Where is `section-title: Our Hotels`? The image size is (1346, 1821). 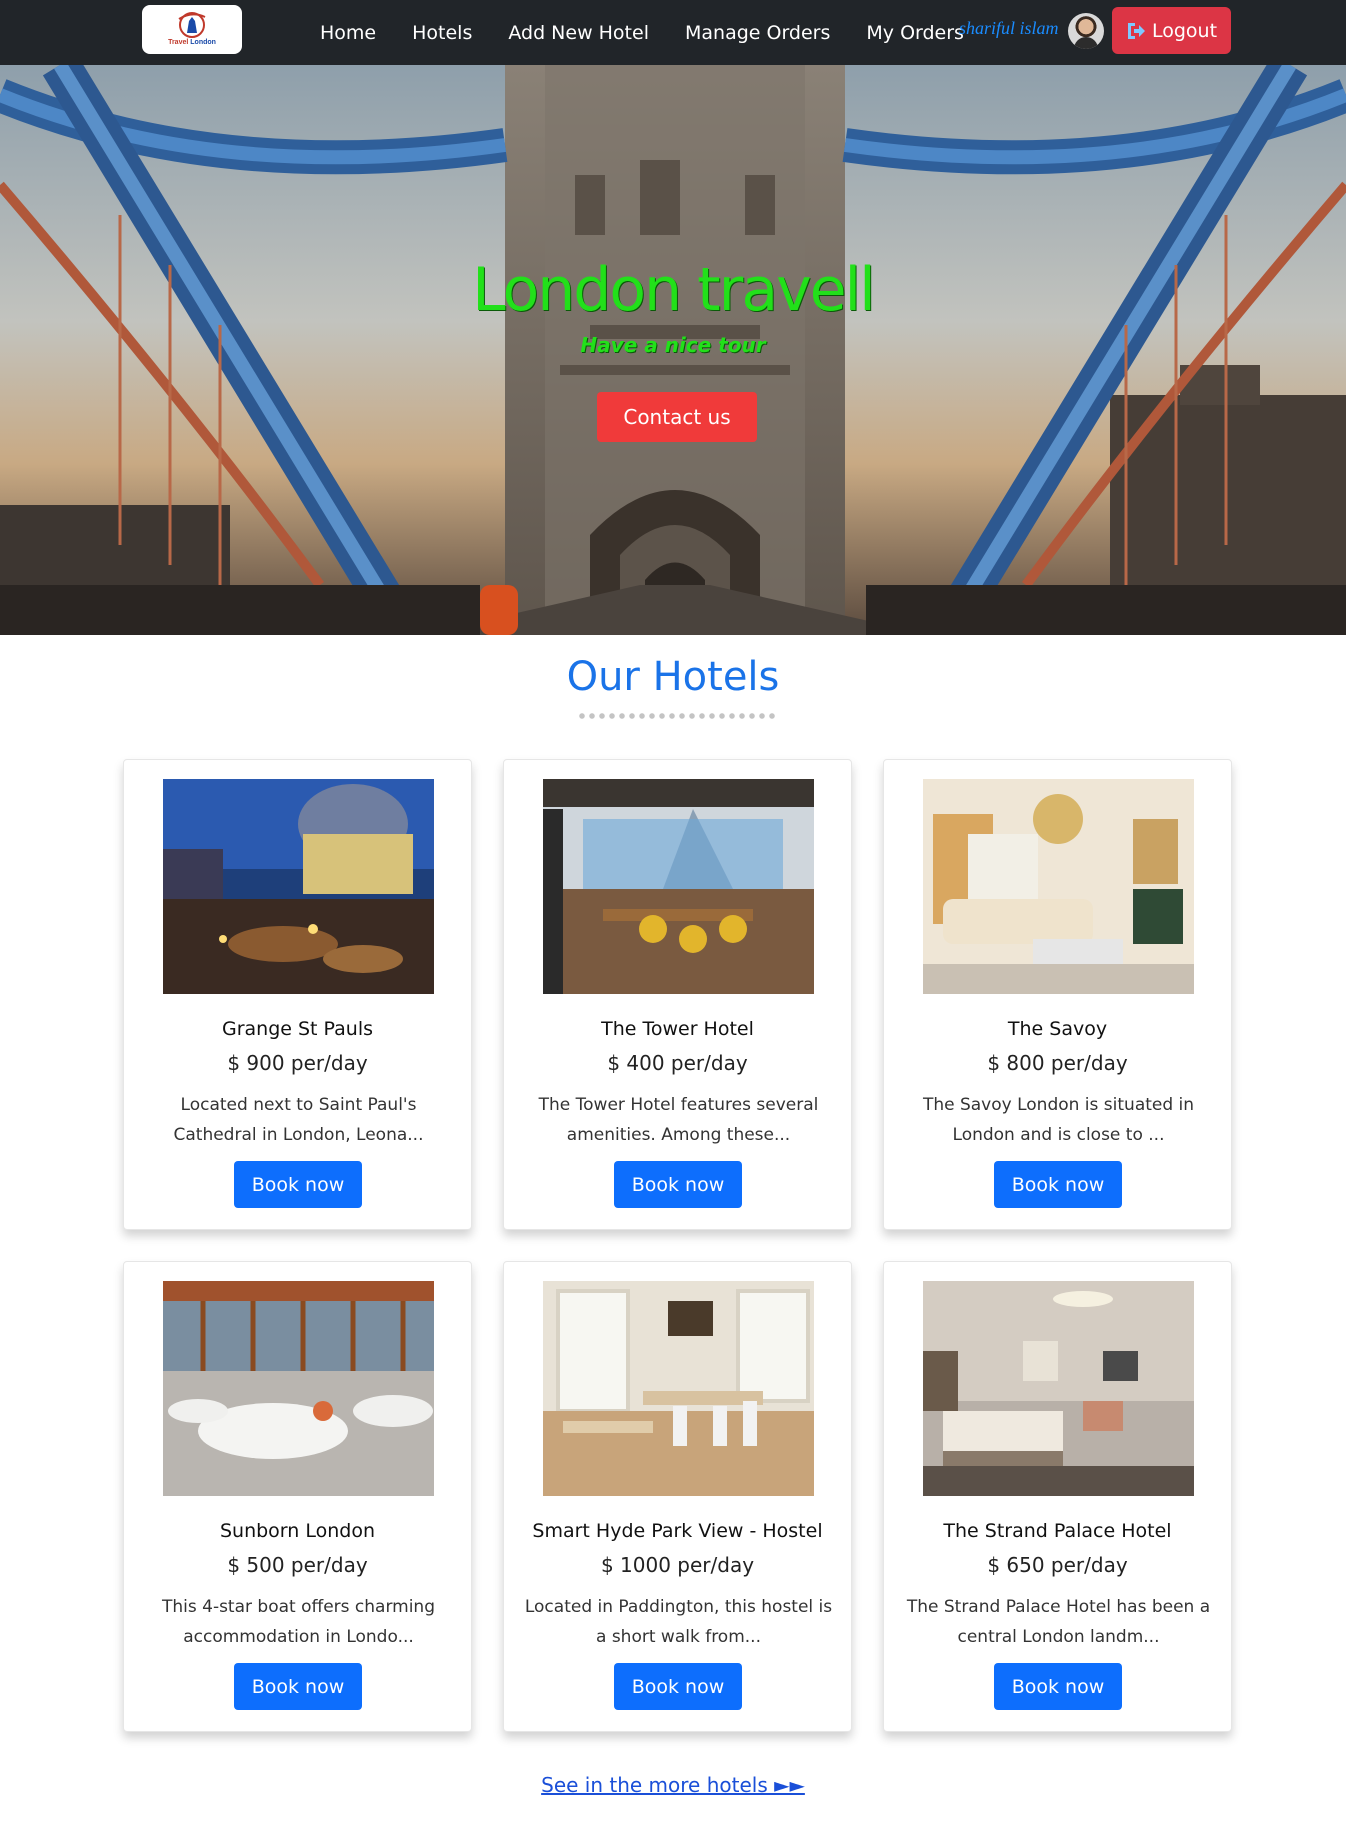 section-title: Our Hotels is located at coordinates (673, 677).